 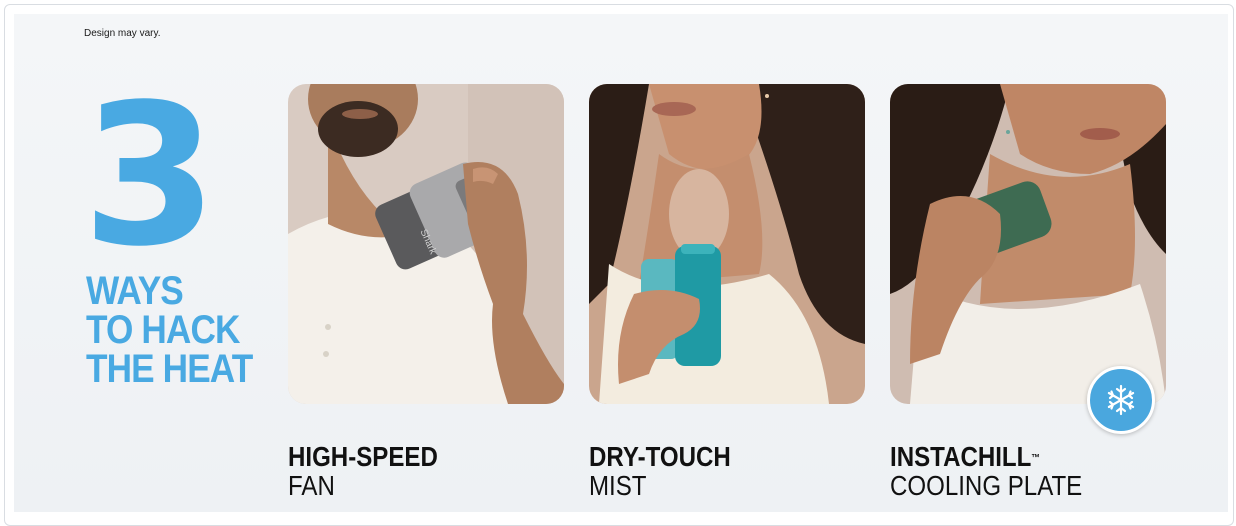 What do you see at coordinates (135, 291) in the screenshot?
I see `hero-line-1: WAYS` at bounding box center [135, 291].